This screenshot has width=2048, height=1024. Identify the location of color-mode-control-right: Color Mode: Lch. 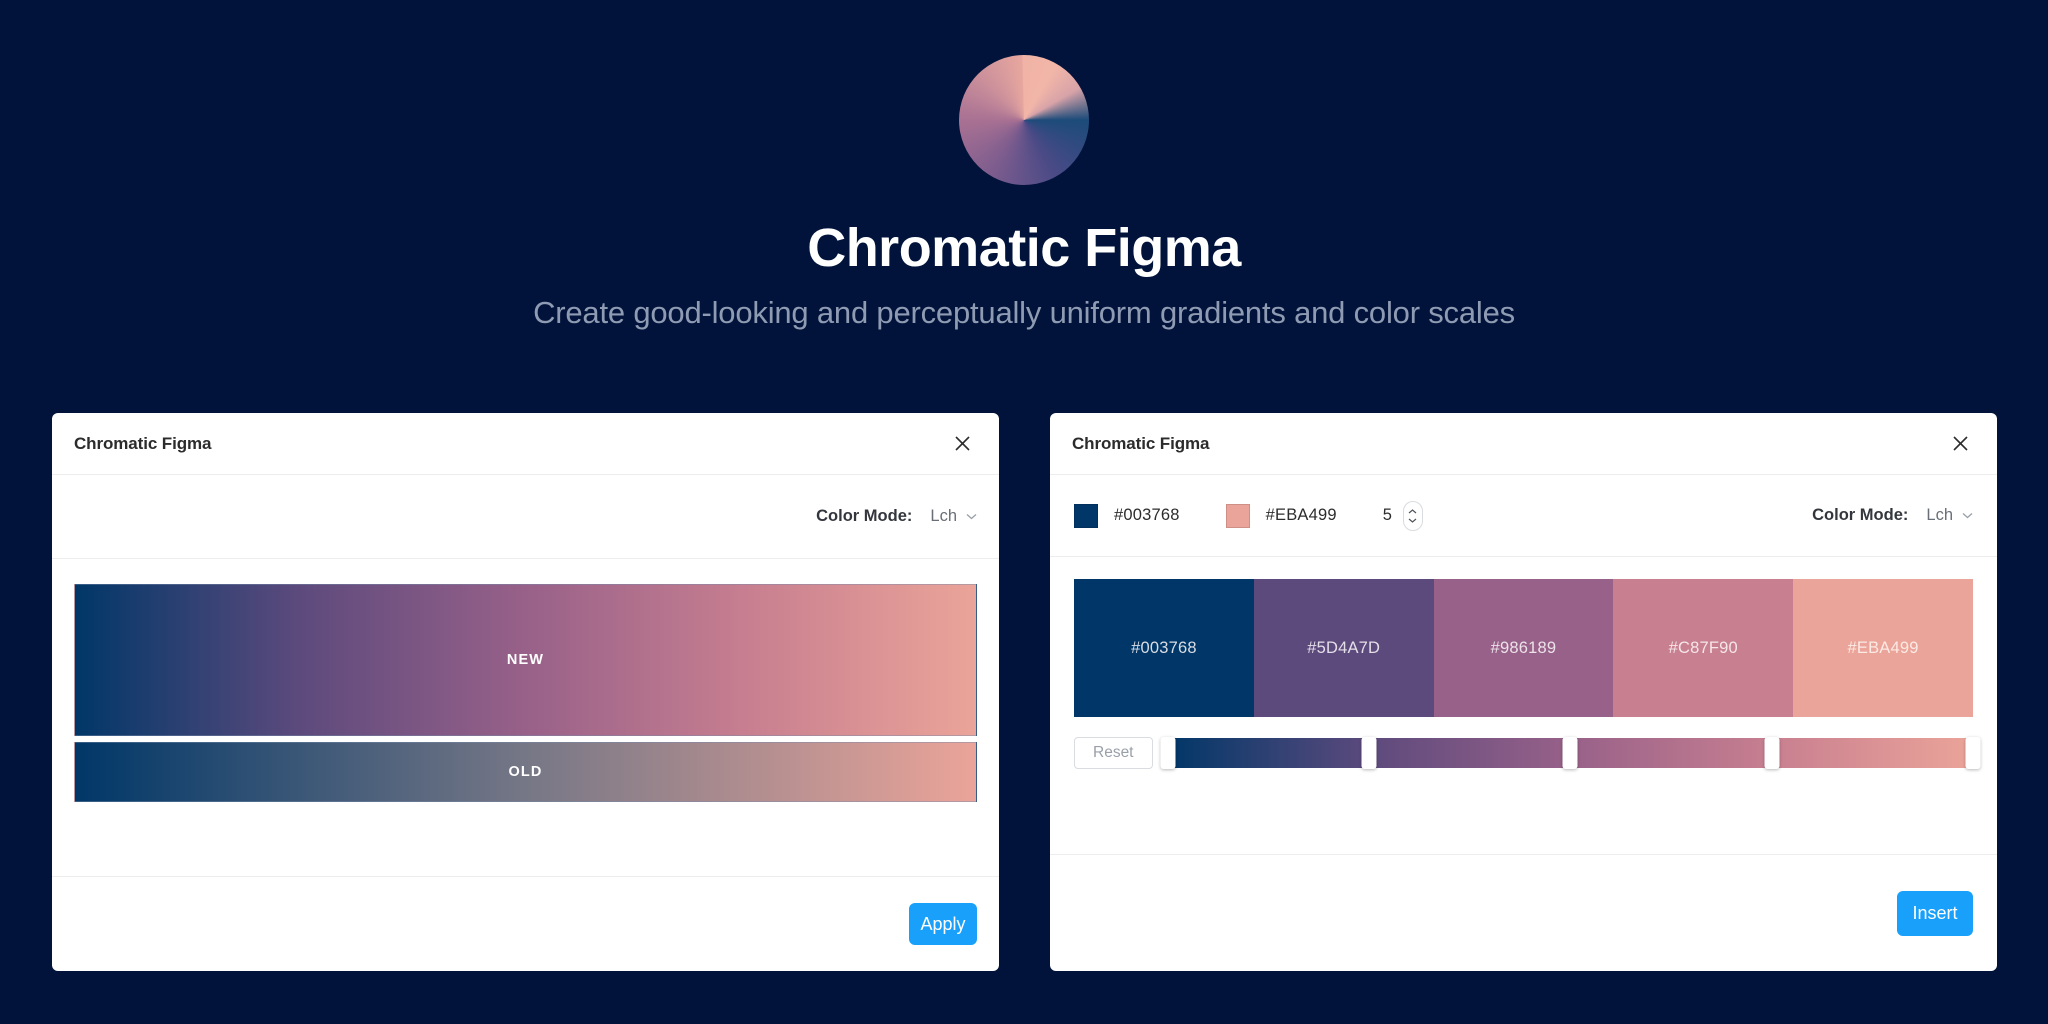
(1892, 515).